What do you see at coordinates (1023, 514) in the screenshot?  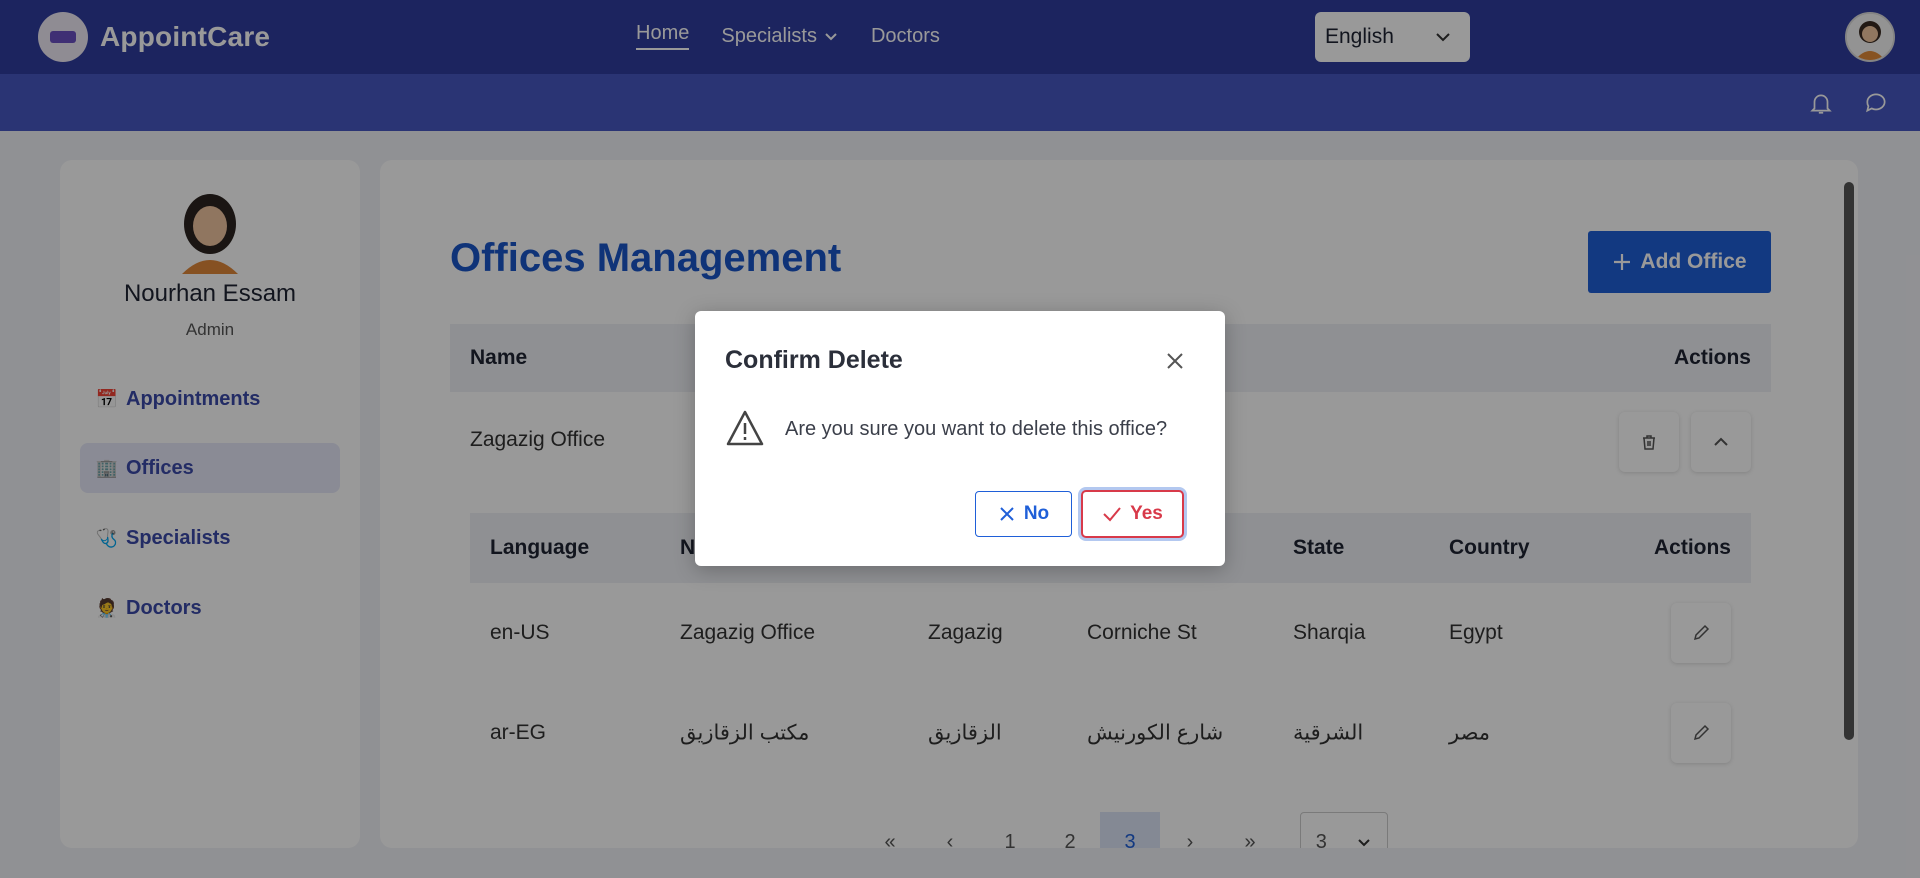 I see `no-button: No` at bounding box center [1023, 514].